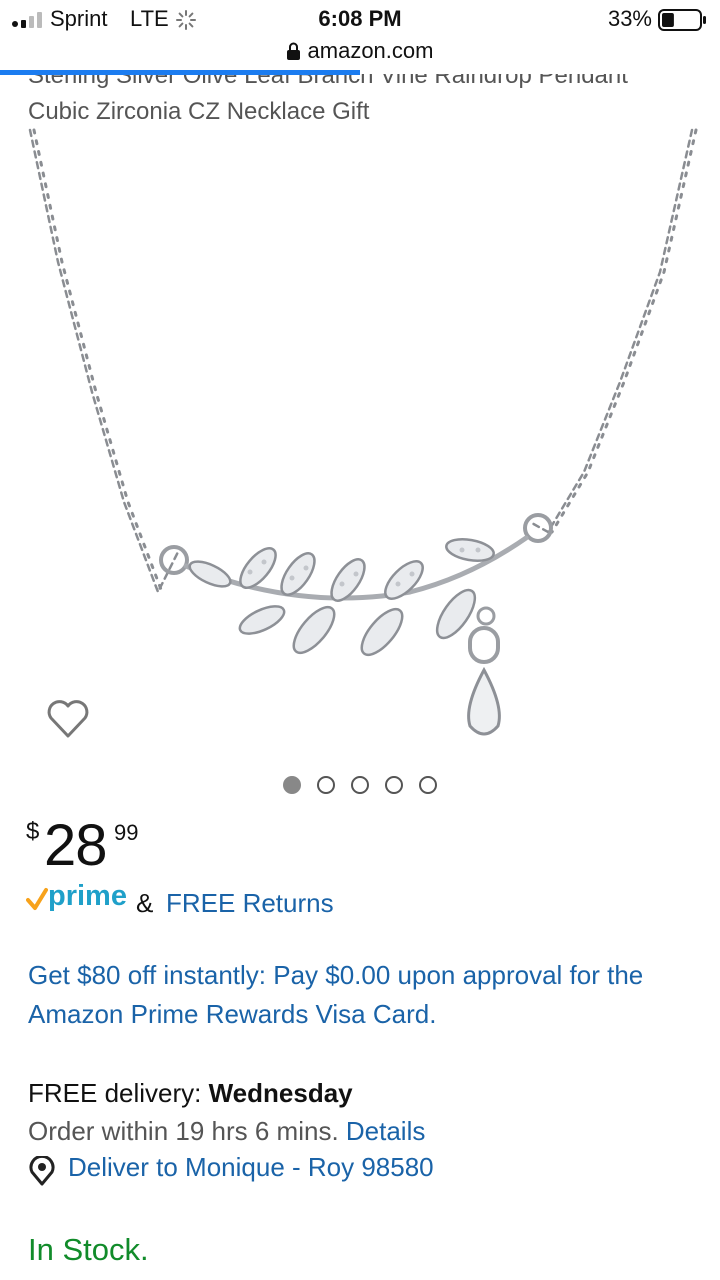 The image size is (720, 1280). I want to click on battery-percent: 33%, so click(629, 18).